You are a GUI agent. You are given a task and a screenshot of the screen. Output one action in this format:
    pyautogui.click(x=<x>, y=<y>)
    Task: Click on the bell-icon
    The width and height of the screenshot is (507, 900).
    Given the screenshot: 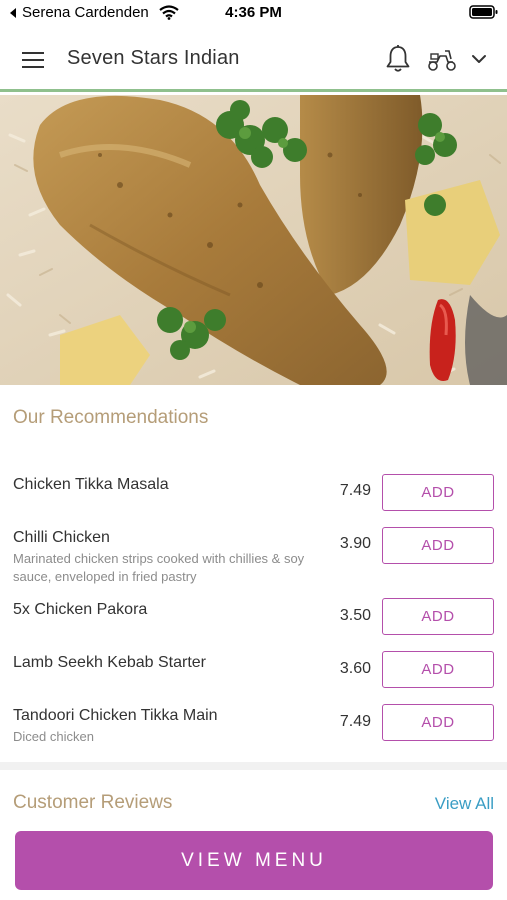 What is the action you would take?
    pyautogui.click(x=398, y=59)
    